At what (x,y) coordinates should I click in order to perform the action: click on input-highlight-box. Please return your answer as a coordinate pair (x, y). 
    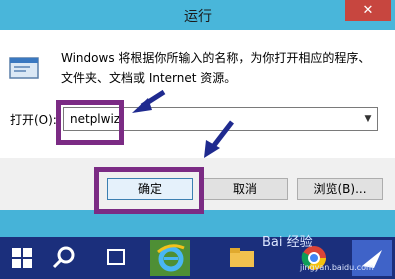
    Looking at the image, I should click on (90, 122).